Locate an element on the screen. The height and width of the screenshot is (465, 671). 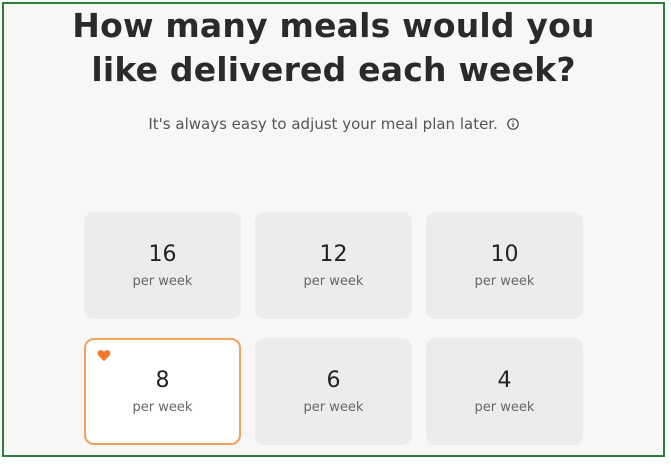
meal-option-4: 4 per week is located at coordinates (504, 391).